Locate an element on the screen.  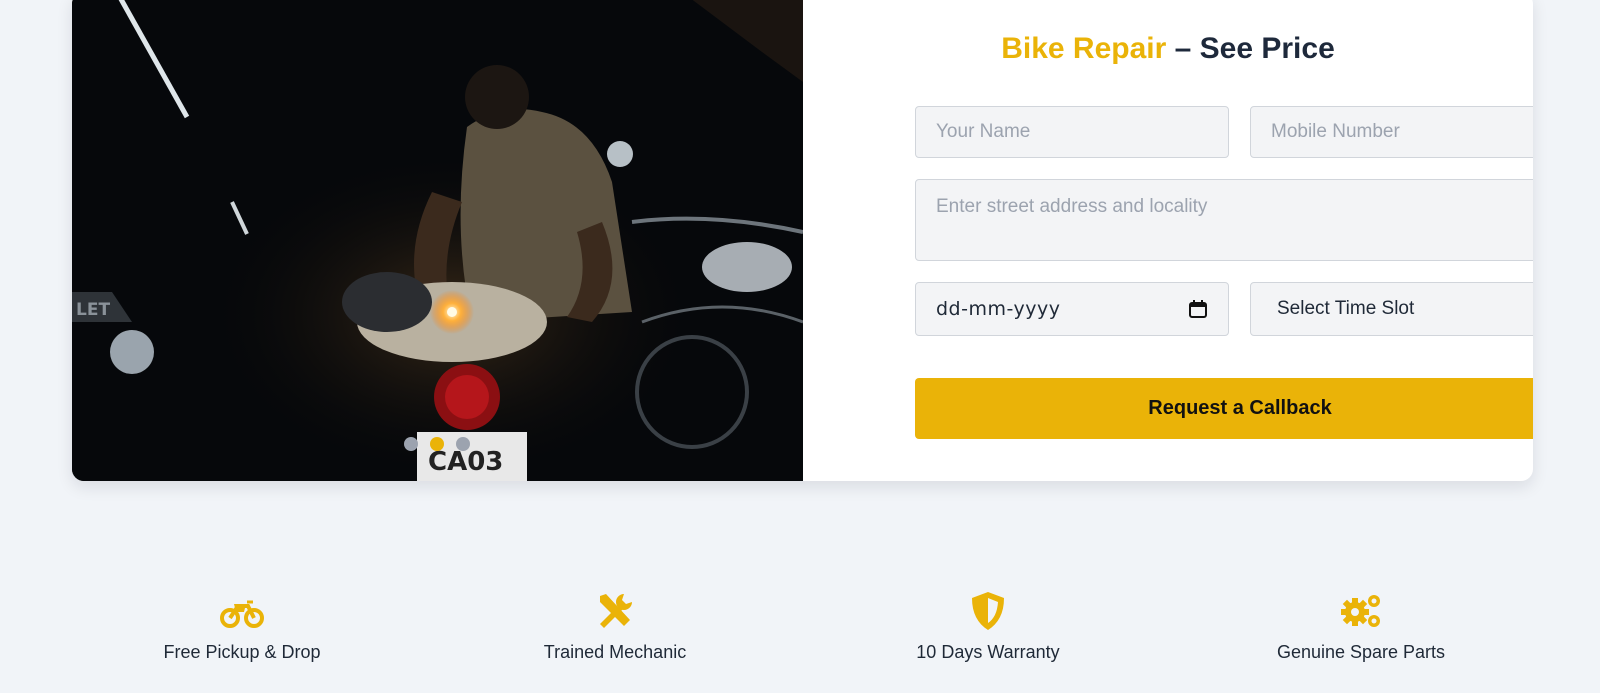
motorcycle-icon is located at coordinates (242, 614).